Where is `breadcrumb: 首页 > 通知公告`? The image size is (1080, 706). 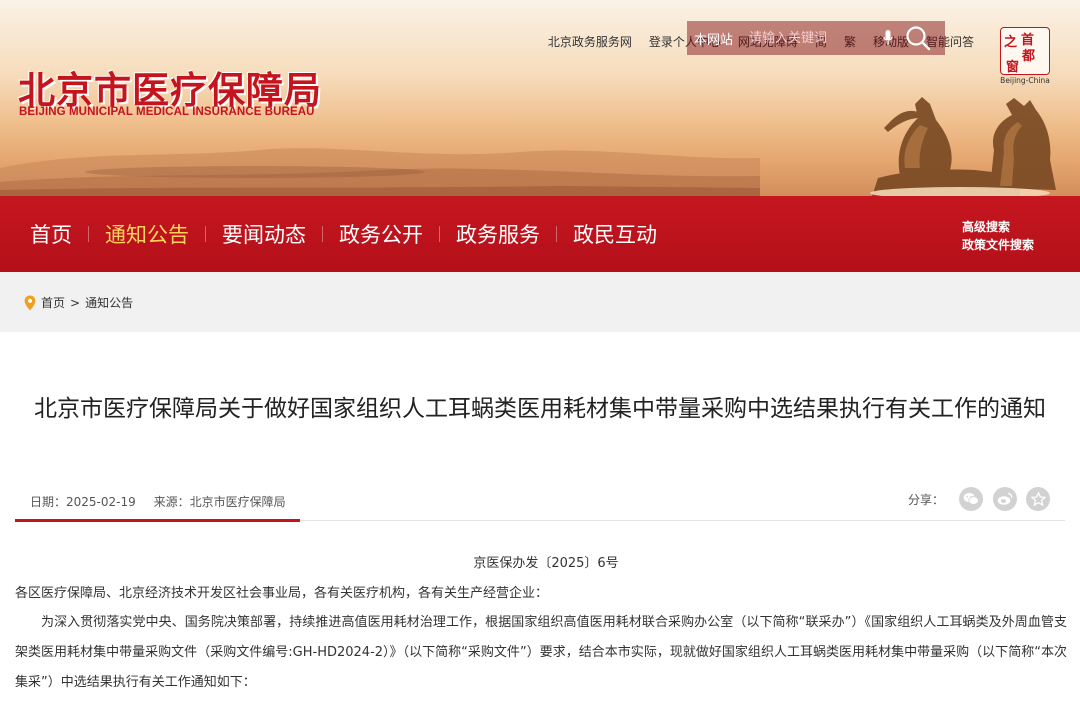 breadcrumb: 首页 > 通知公告 is located at coordinates (78, 302).